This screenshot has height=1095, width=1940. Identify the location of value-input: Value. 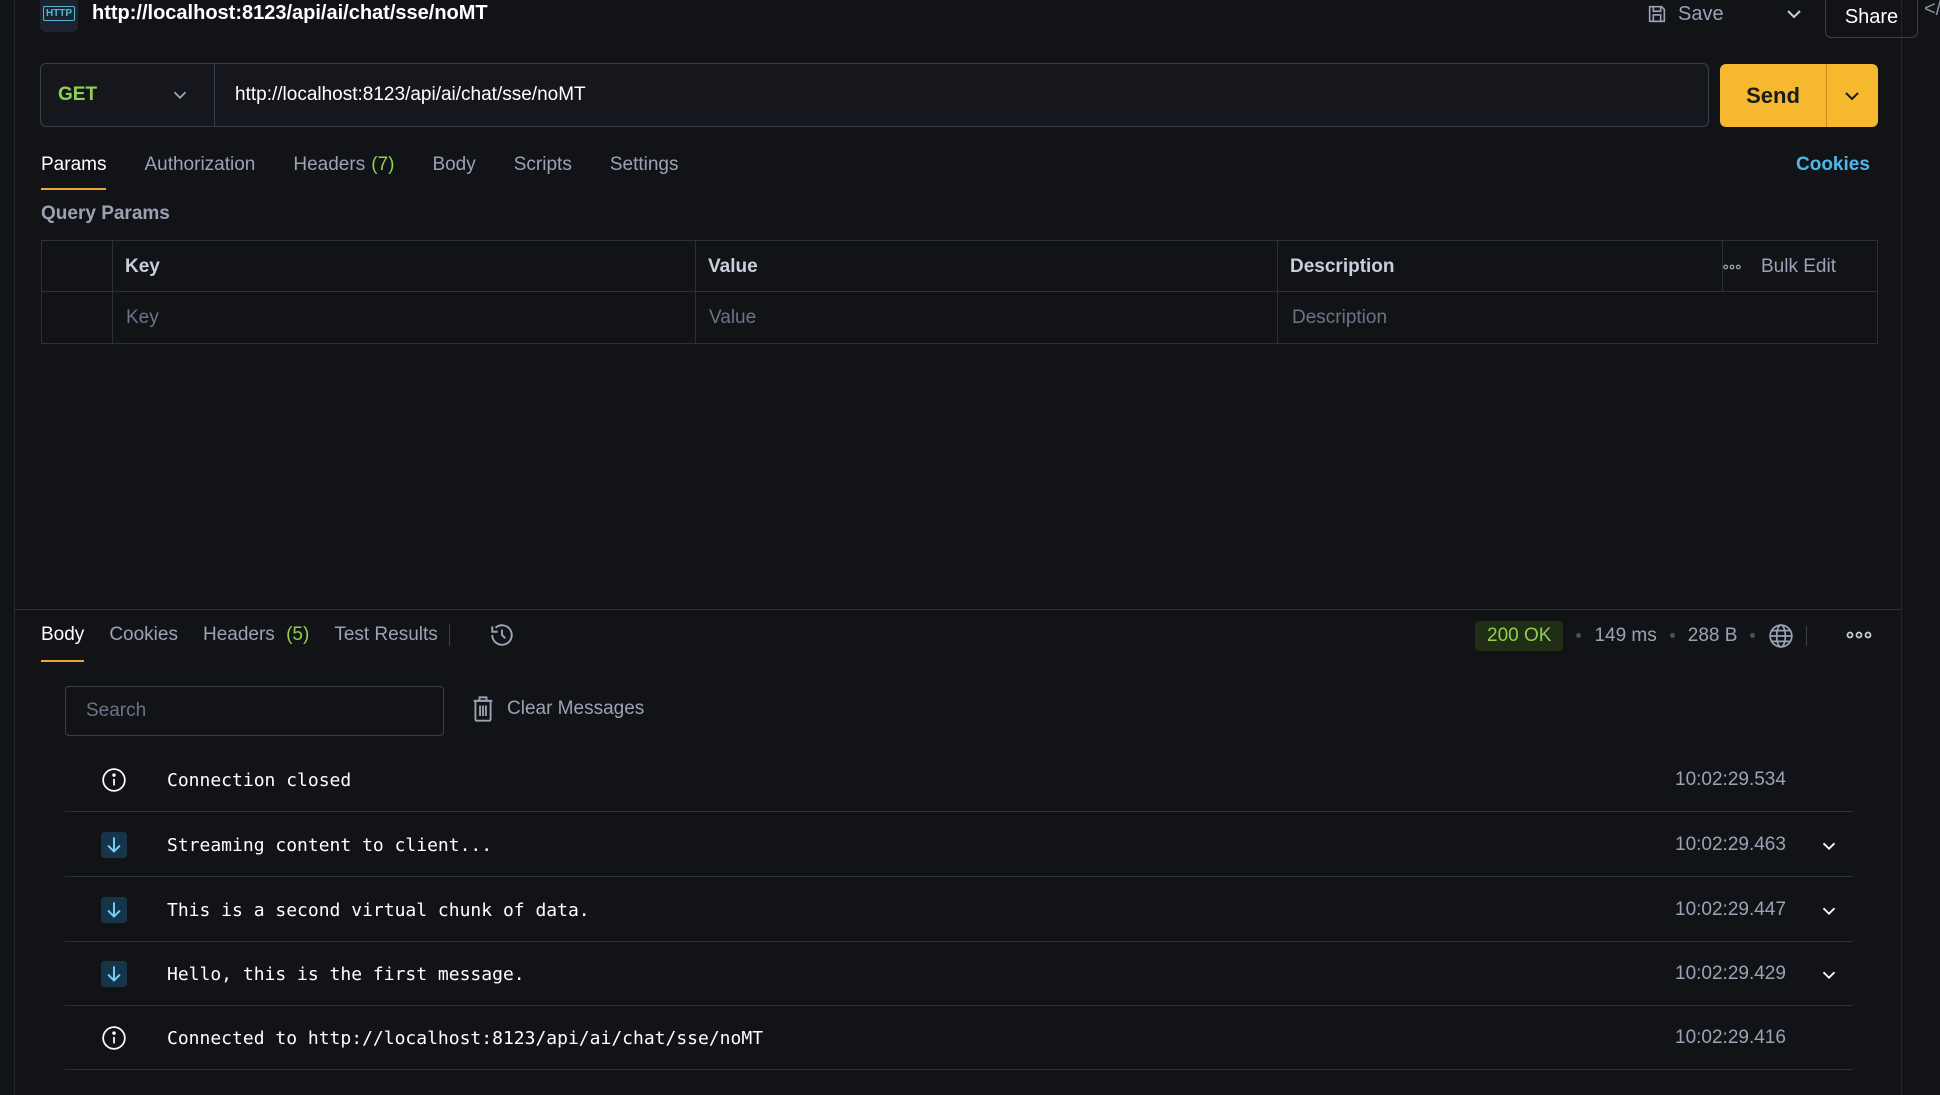
(989, 317).